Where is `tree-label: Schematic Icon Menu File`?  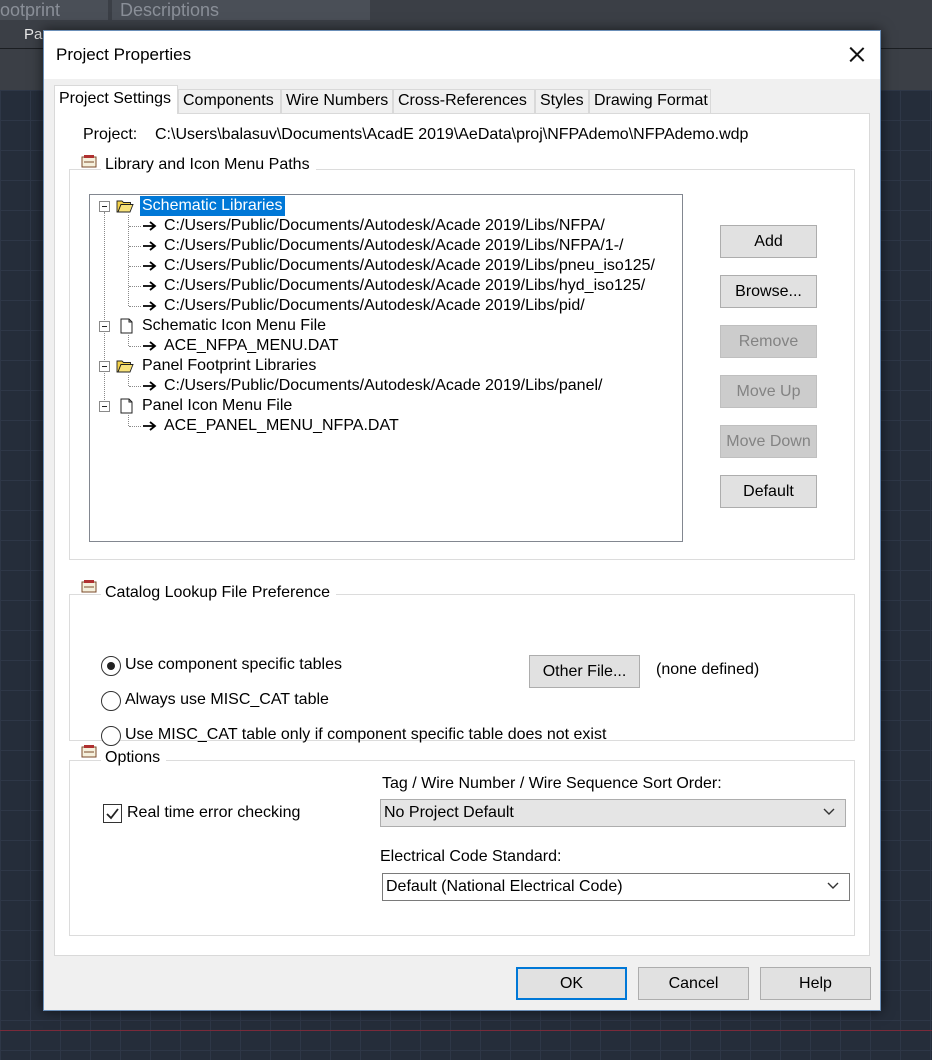
tree-label: Schematic Icon Menu File is located at coordinates (234, 326).